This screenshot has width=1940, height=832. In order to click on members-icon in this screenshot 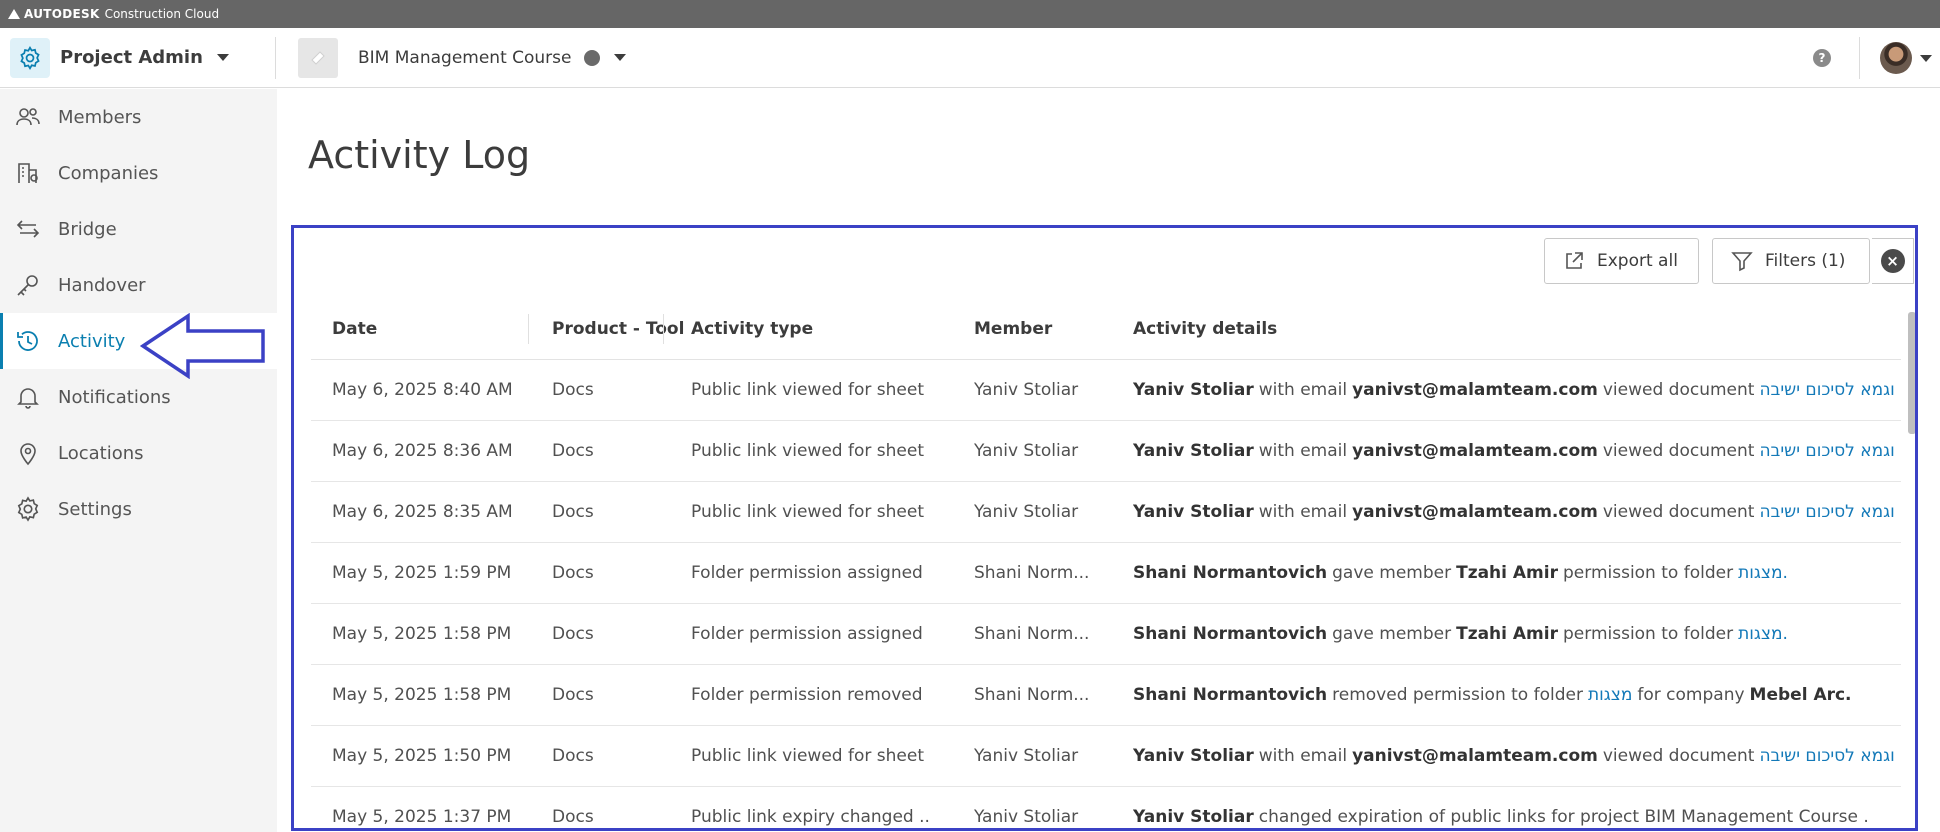, I will do `click(28, 117)`.